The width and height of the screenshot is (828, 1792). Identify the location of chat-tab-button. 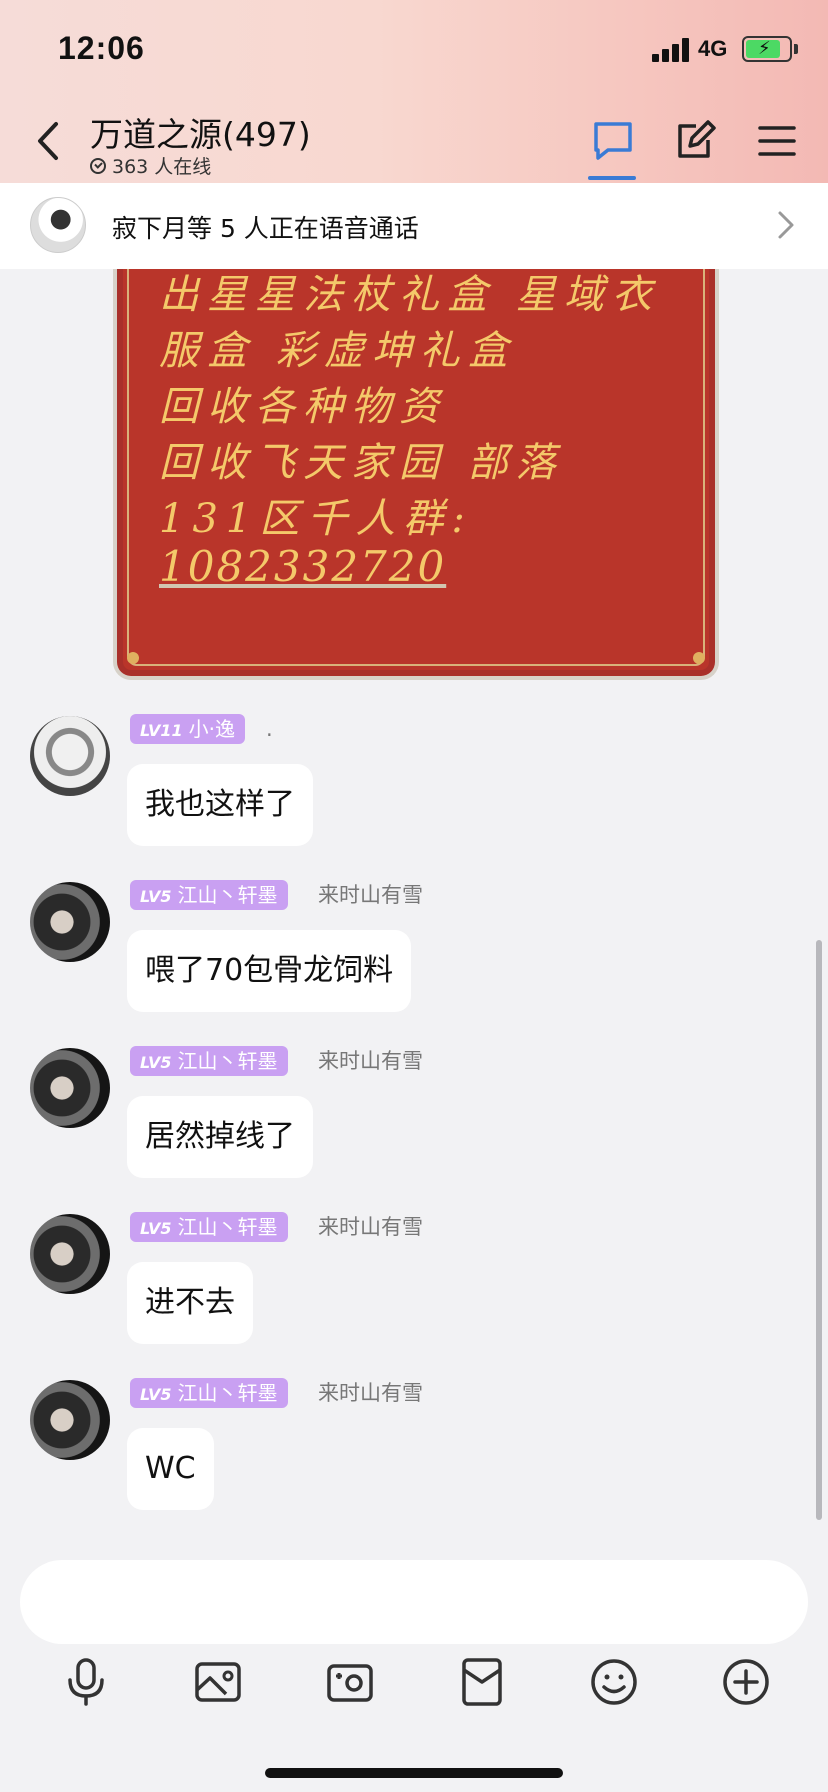
(613, 141).